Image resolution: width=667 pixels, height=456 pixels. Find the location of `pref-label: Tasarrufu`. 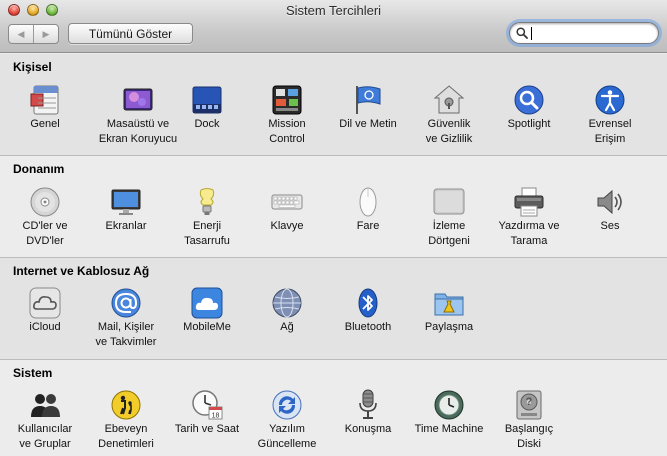

pref-label: Tasarrufu is located at coordinates (207, 241).